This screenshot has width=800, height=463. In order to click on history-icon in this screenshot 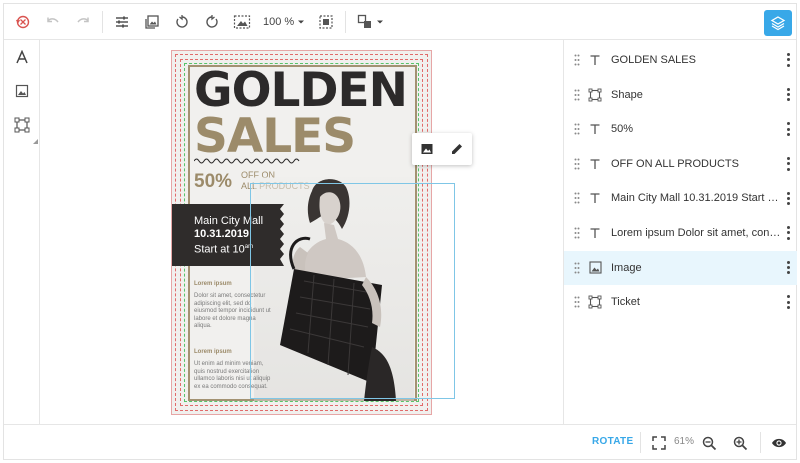, I will do `click(23, 22)`.